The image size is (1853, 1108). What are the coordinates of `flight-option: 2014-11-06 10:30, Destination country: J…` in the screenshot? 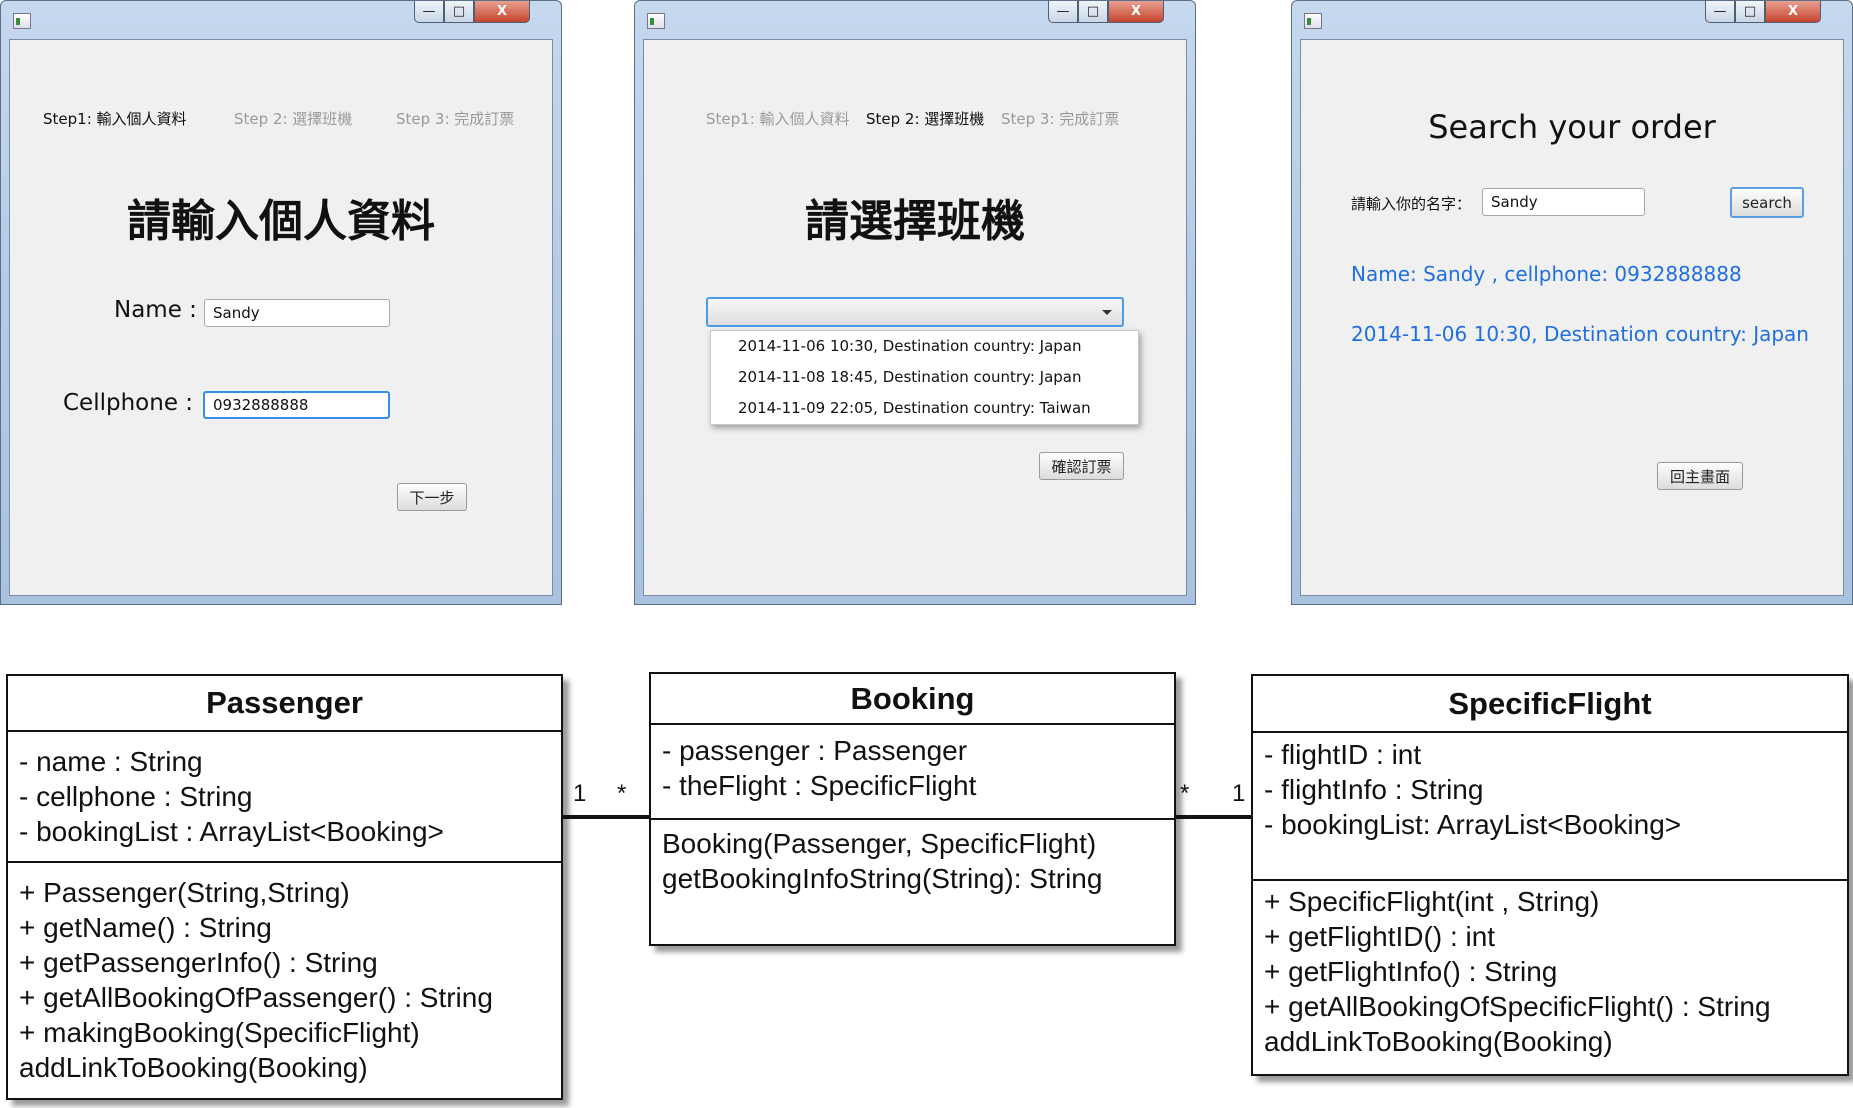 It's located at (924, 346).